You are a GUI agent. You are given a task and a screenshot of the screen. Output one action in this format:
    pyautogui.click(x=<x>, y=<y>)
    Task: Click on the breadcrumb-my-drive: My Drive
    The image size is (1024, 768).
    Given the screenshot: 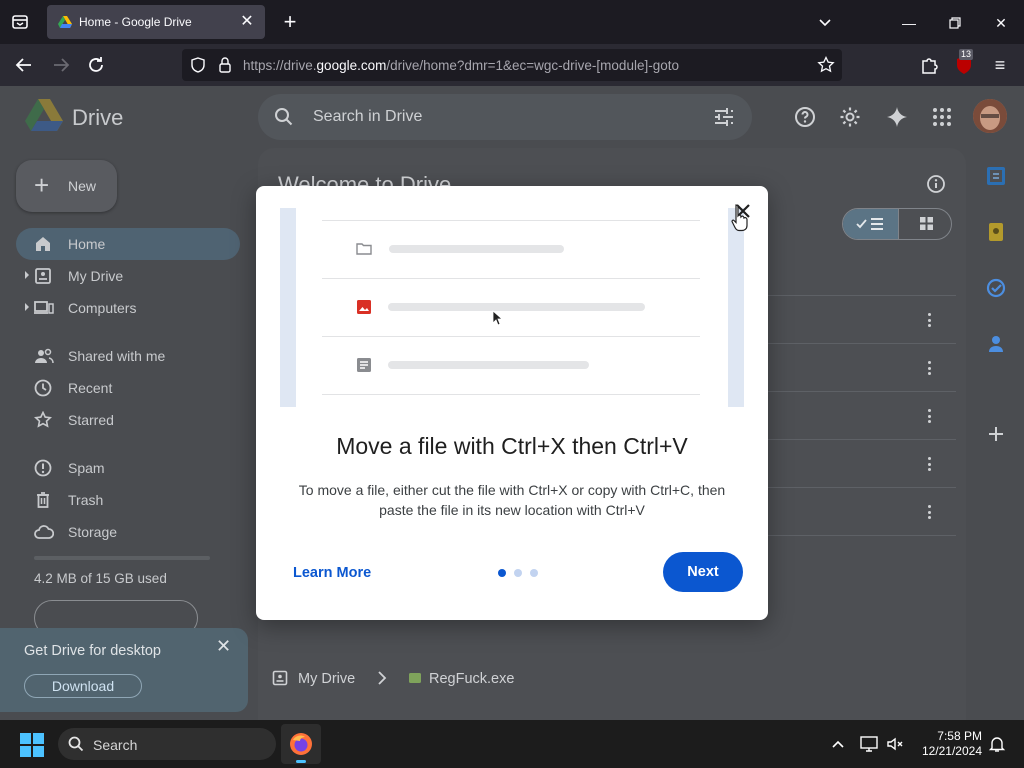 What is the action you would take?
    pyautogui.click(x=326, y=679)
    